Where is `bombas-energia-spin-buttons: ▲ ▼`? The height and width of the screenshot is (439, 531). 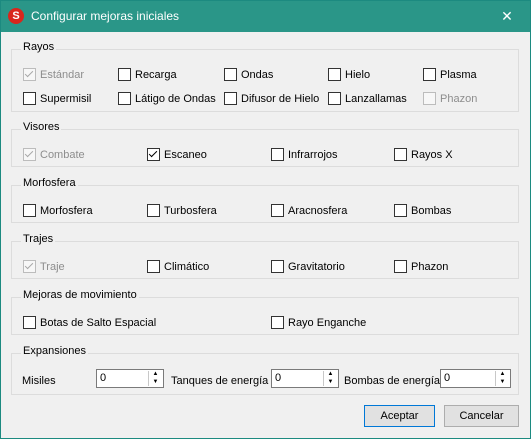 bombas-energia-spin-buttons: ▲ ▼ is located at coordinates (502, 378).